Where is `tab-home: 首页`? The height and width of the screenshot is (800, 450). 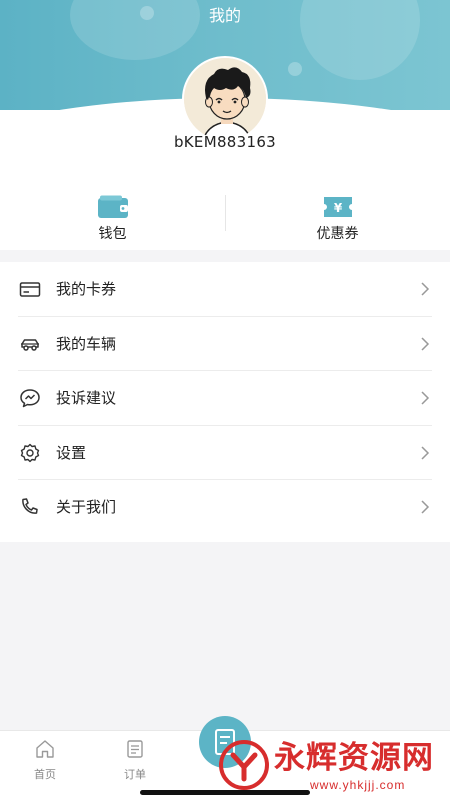 tab-home: 首页 is located at coordinates (45, 760).